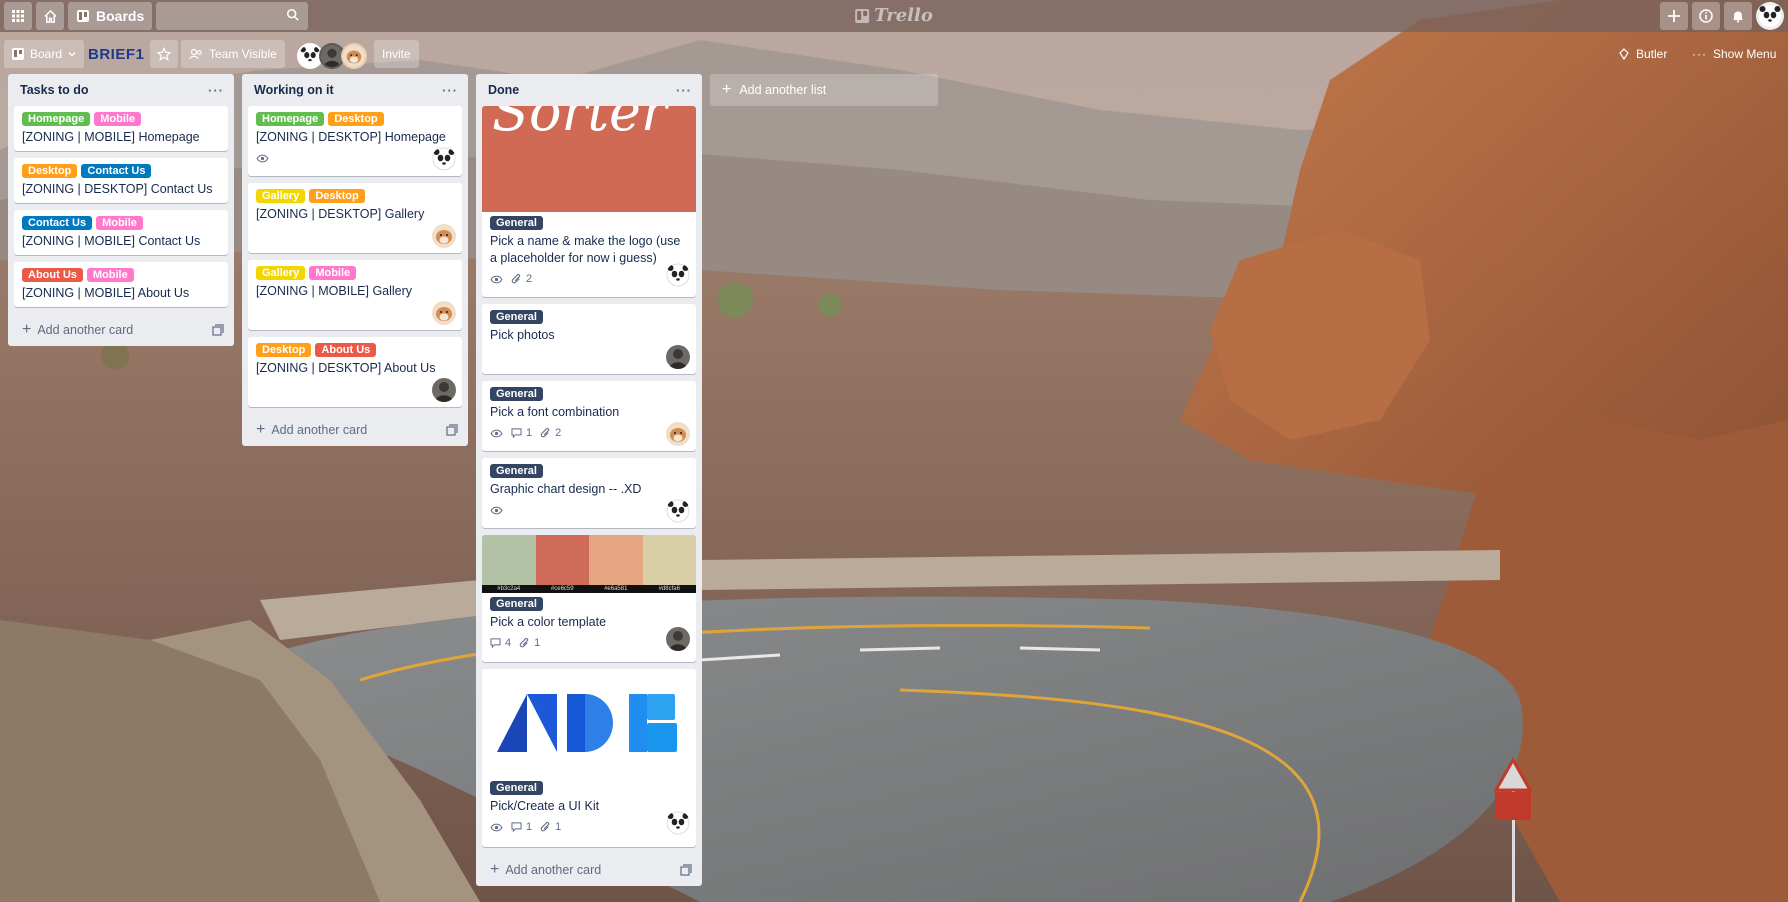 This screenshot has height=902, width=1788. What do you see at coordinates (355, 196) in the screenshot?
I see `card-labels: Gallery Desktop` at bounding box center [355, 196].